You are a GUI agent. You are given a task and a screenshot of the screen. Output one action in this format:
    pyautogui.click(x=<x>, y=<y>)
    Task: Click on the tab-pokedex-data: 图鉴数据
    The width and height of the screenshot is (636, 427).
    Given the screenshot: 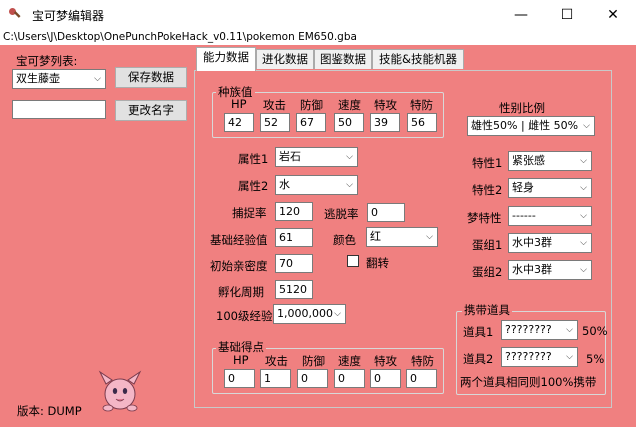 What is the action you would take?
    pyautogui.click(x=343, y=59)
    